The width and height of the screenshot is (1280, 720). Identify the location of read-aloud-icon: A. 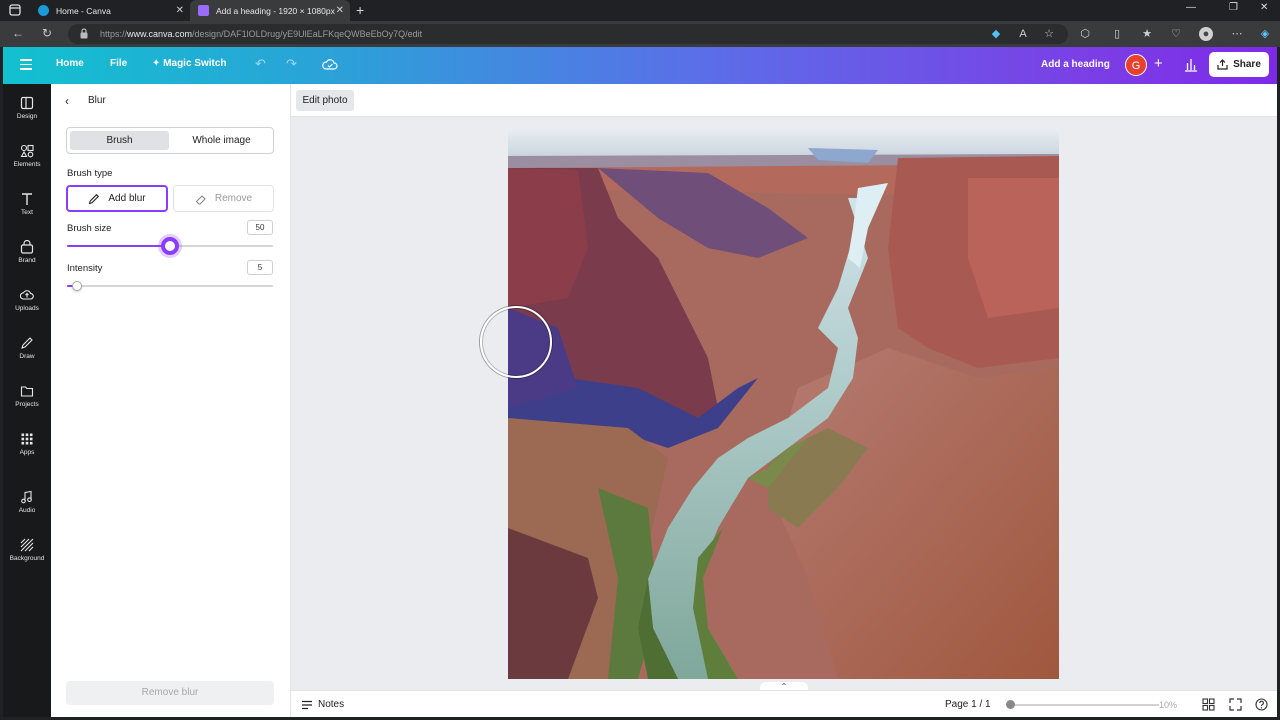
(1023, 34).